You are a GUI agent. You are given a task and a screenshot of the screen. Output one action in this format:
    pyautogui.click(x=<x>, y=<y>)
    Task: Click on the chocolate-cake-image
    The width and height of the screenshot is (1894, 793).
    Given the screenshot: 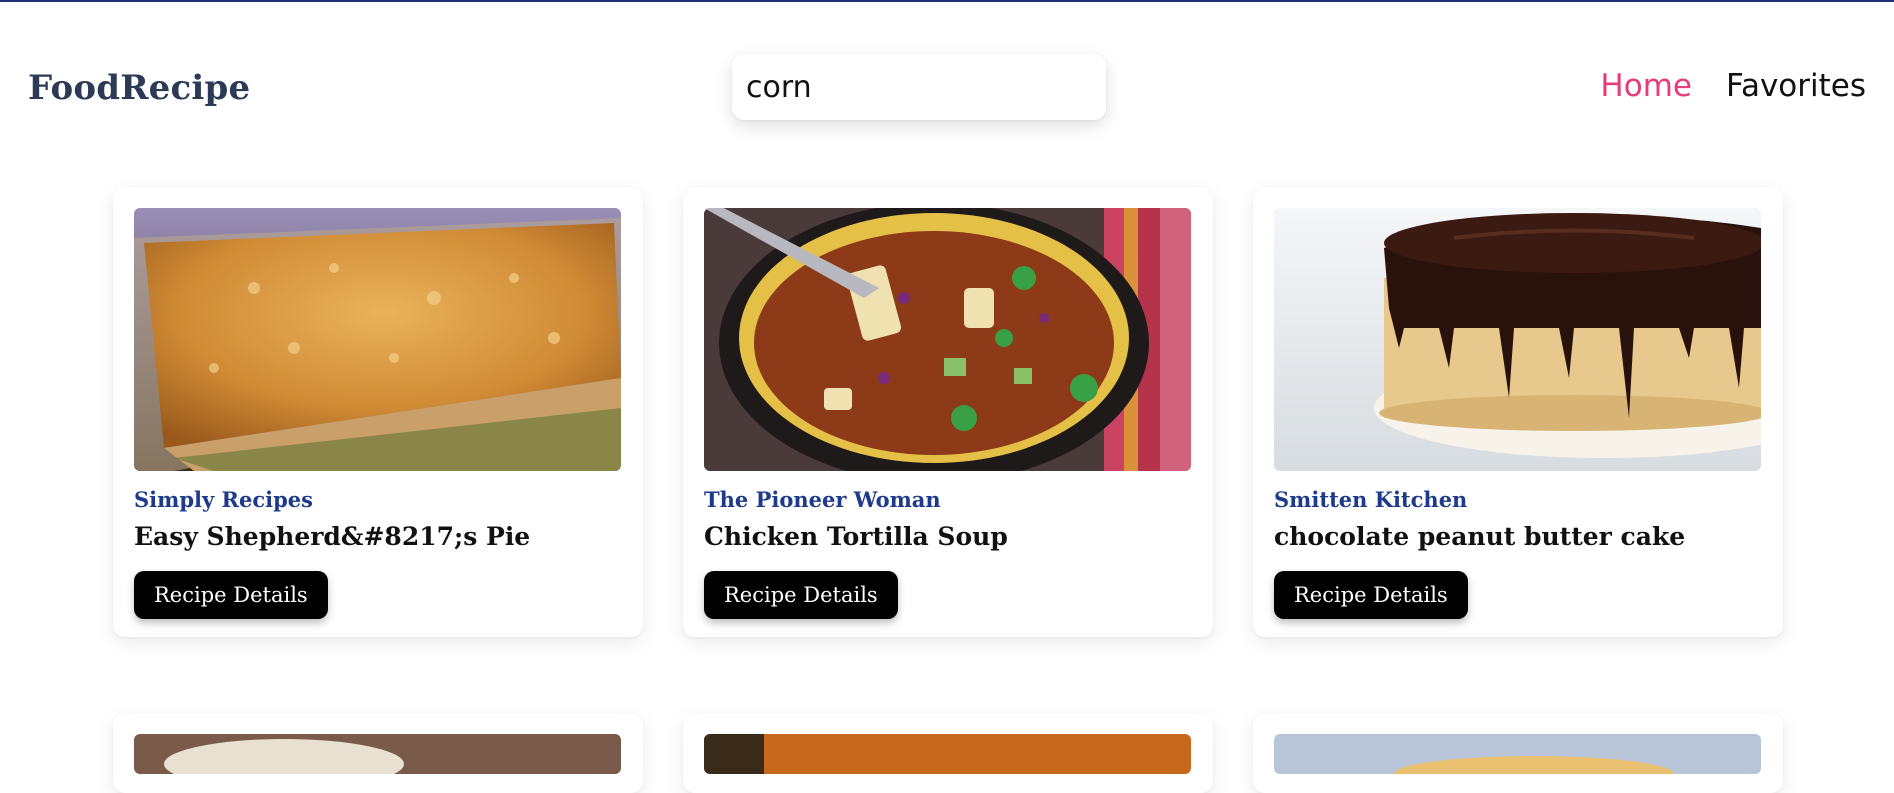 What is the action you would take?
    pyautogui.click(x=1517, y=339)
    